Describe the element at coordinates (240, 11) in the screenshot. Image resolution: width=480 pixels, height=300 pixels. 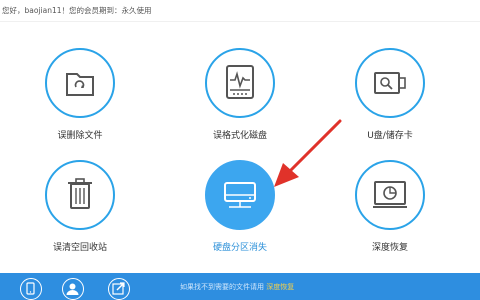
I see `top-bar: 您好，baojian11！您的会员期到：永久使用` at that location.